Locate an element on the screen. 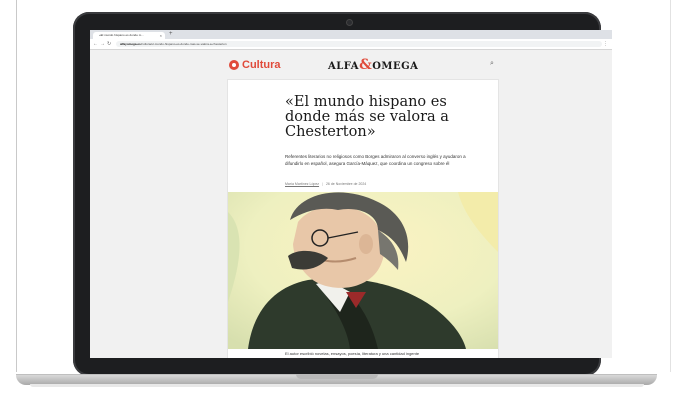  new-tab-icon: + is located at coordinates (171, 34).